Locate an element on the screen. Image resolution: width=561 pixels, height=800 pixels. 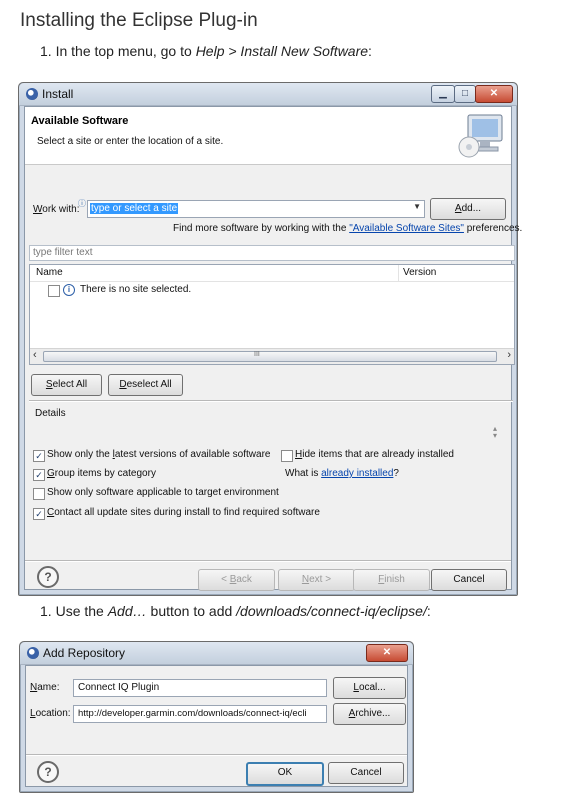
filter-input: type filter text is located at coordinates (272, 253).